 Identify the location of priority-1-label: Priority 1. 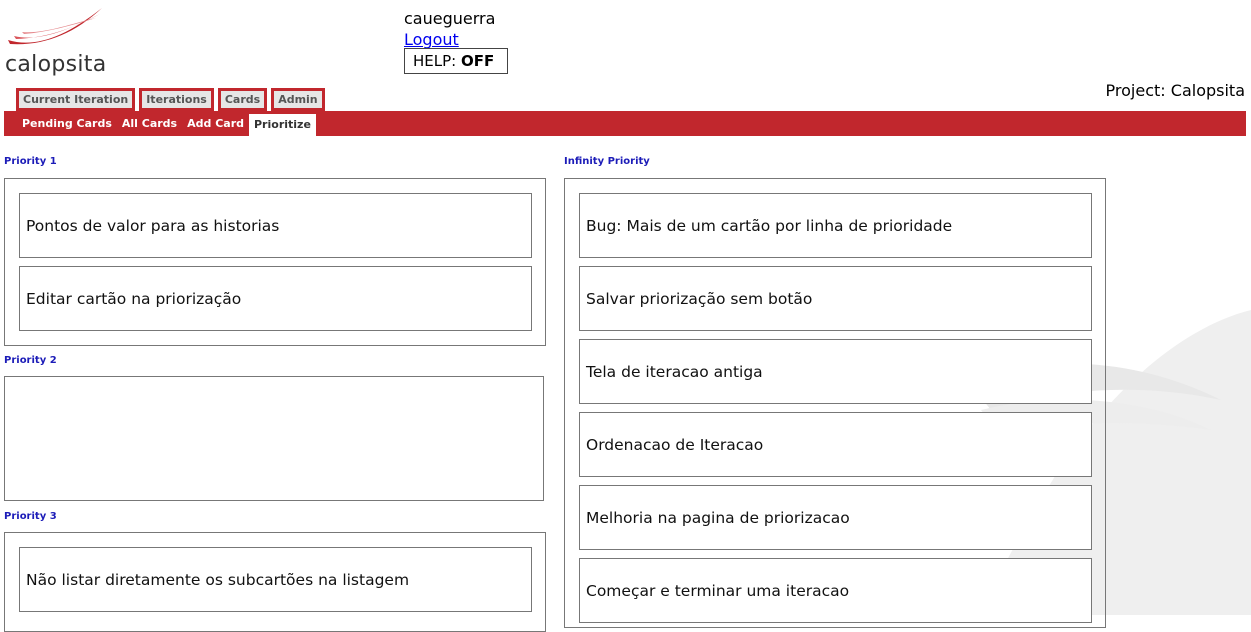
(30, 161).